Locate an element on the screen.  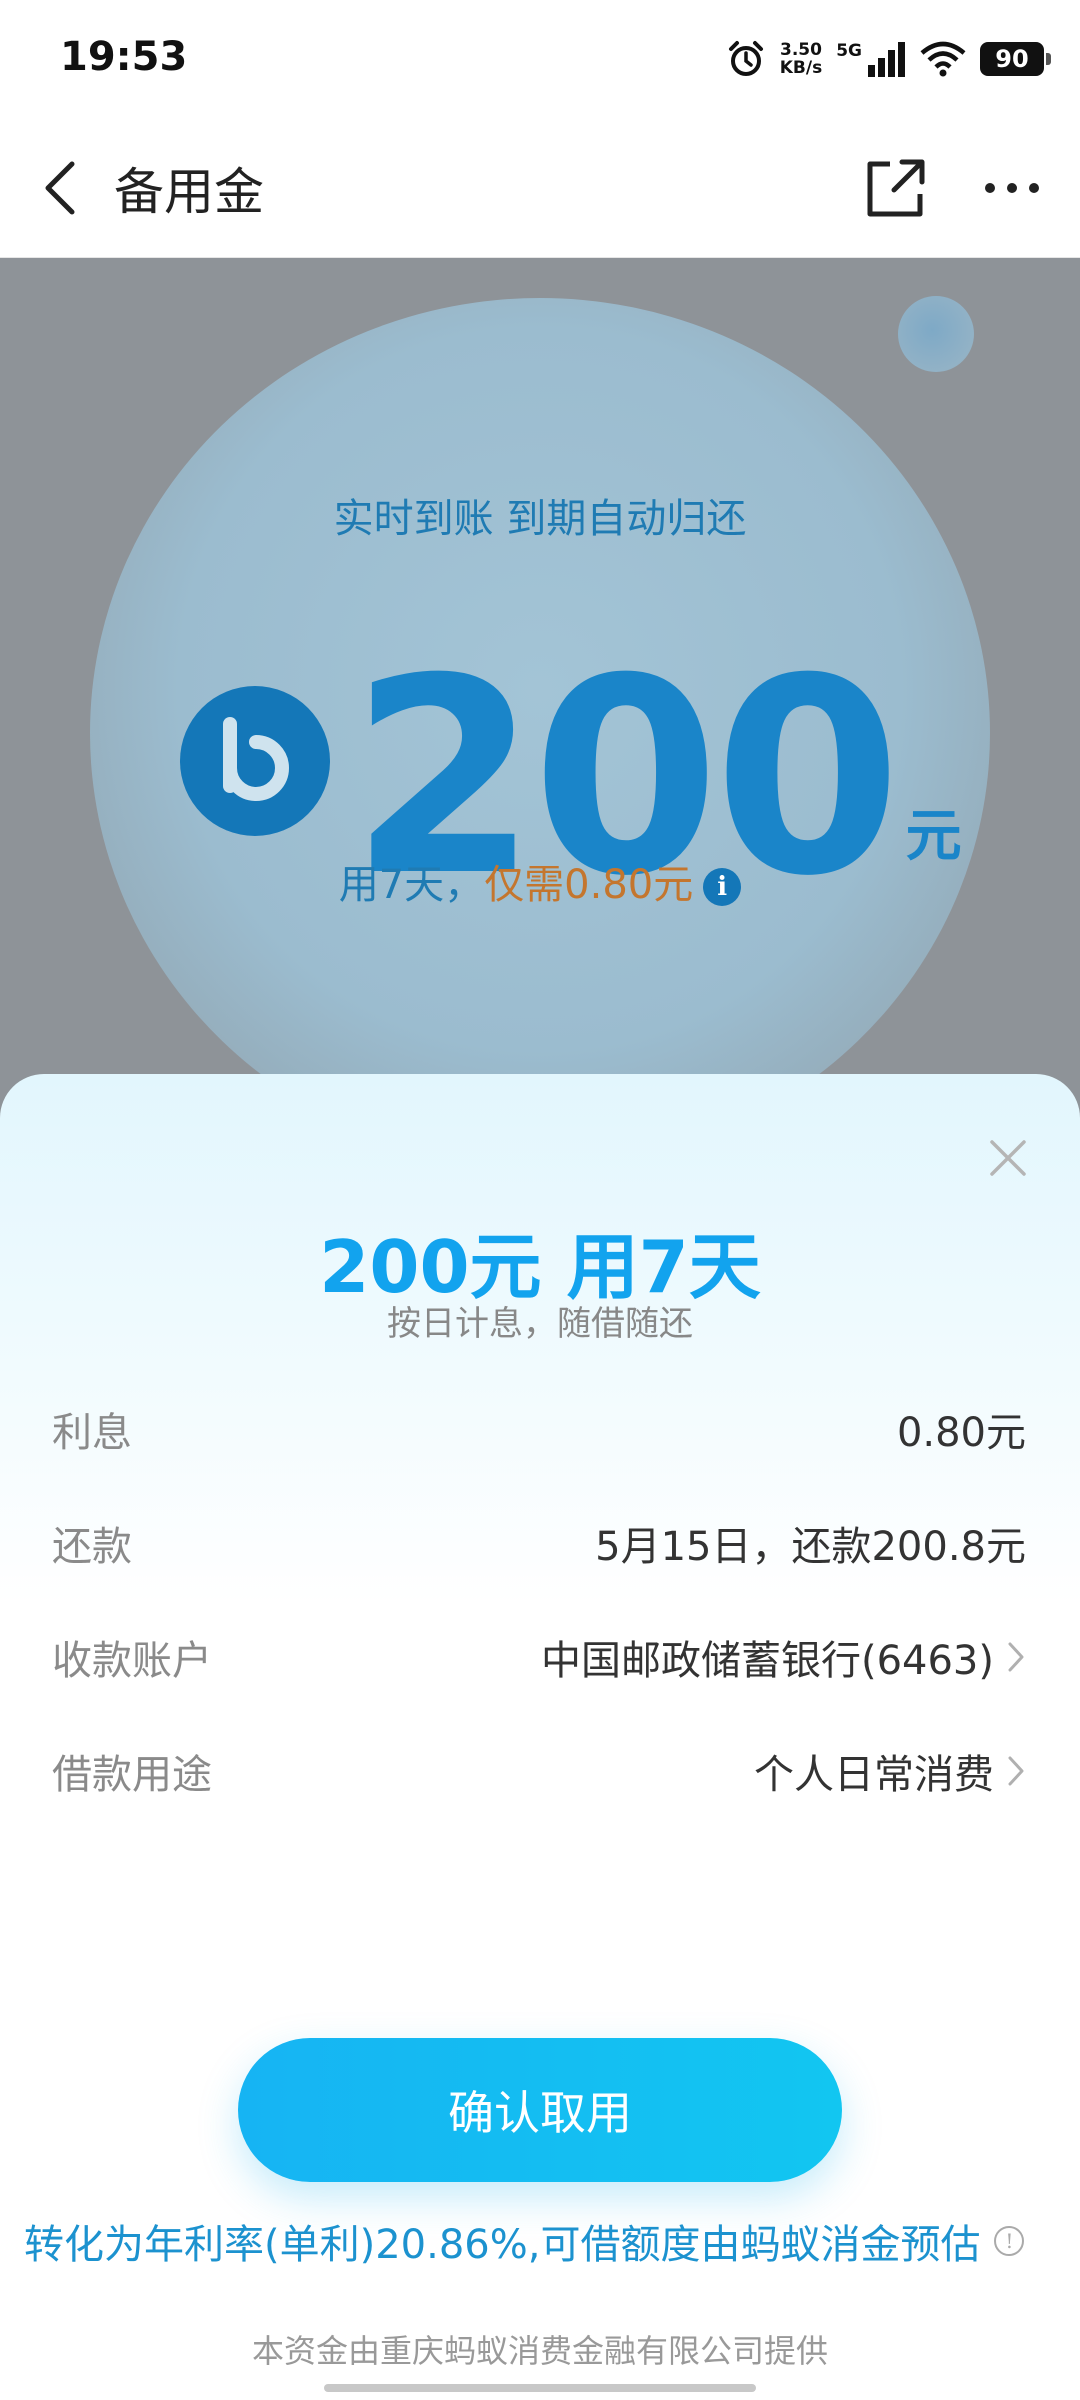
share-icon is located at coordinates (896, 188).